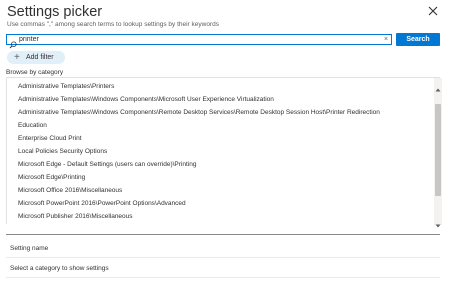  What do you see at coordinates (66, 86) in the screenshot?
I see `category-list-item: Administrative Templates\Printers` at bounding box center [66, 86].